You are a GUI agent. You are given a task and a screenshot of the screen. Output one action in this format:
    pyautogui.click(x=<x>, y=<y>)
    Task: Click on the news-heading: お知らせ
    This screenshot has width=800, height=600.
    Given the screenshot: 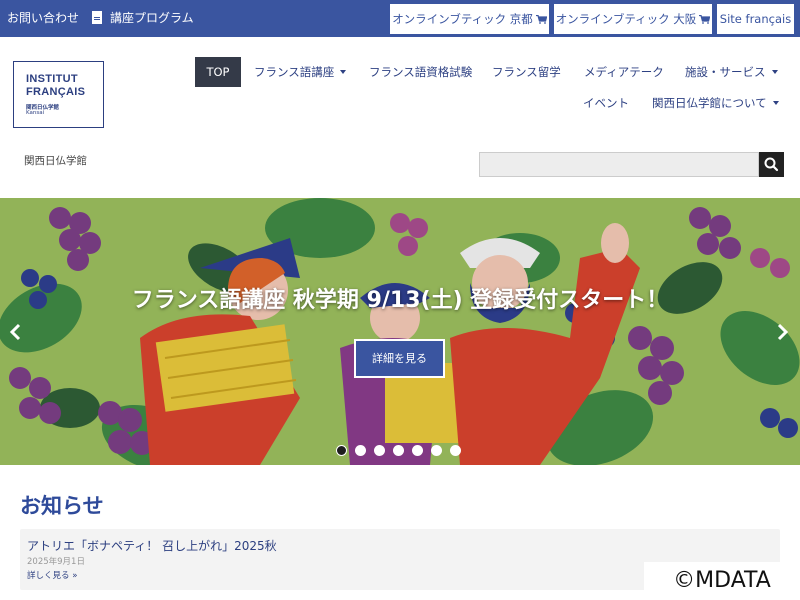 What is the action you would take?
    pyautogui.click(x=62, y=506)
    